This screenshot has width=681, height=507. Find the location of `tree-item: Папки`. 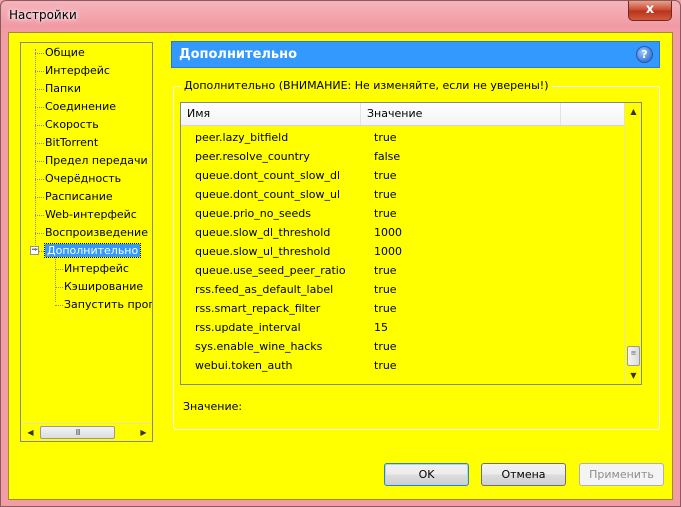

tree-item: Папки is located at coordinates (63, 88).